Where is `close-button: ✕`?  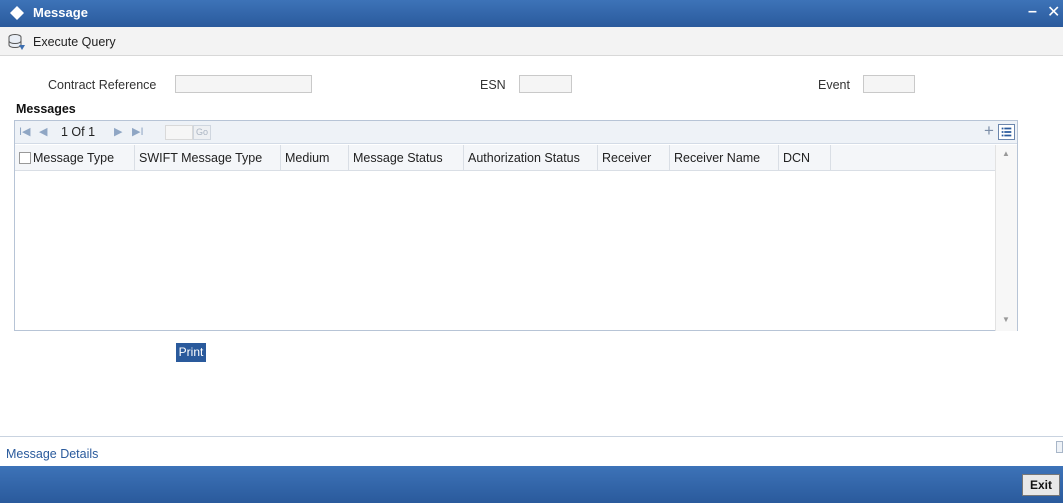 close-button: ✕ is located at coordinates (1053, 12).